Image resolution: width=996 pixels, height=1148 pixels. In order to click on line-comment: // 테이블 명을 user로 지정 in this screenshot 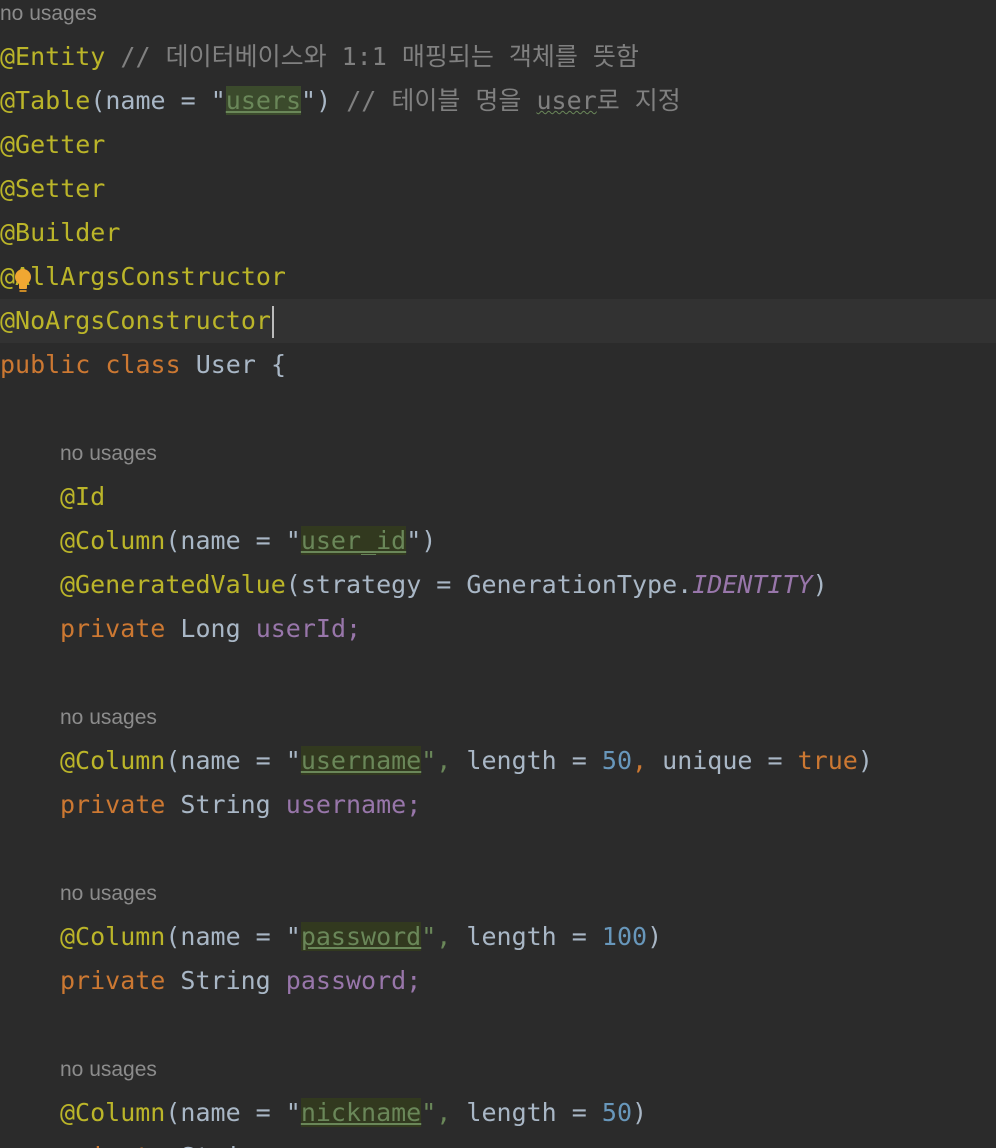, I will do `click(513, 100)`.